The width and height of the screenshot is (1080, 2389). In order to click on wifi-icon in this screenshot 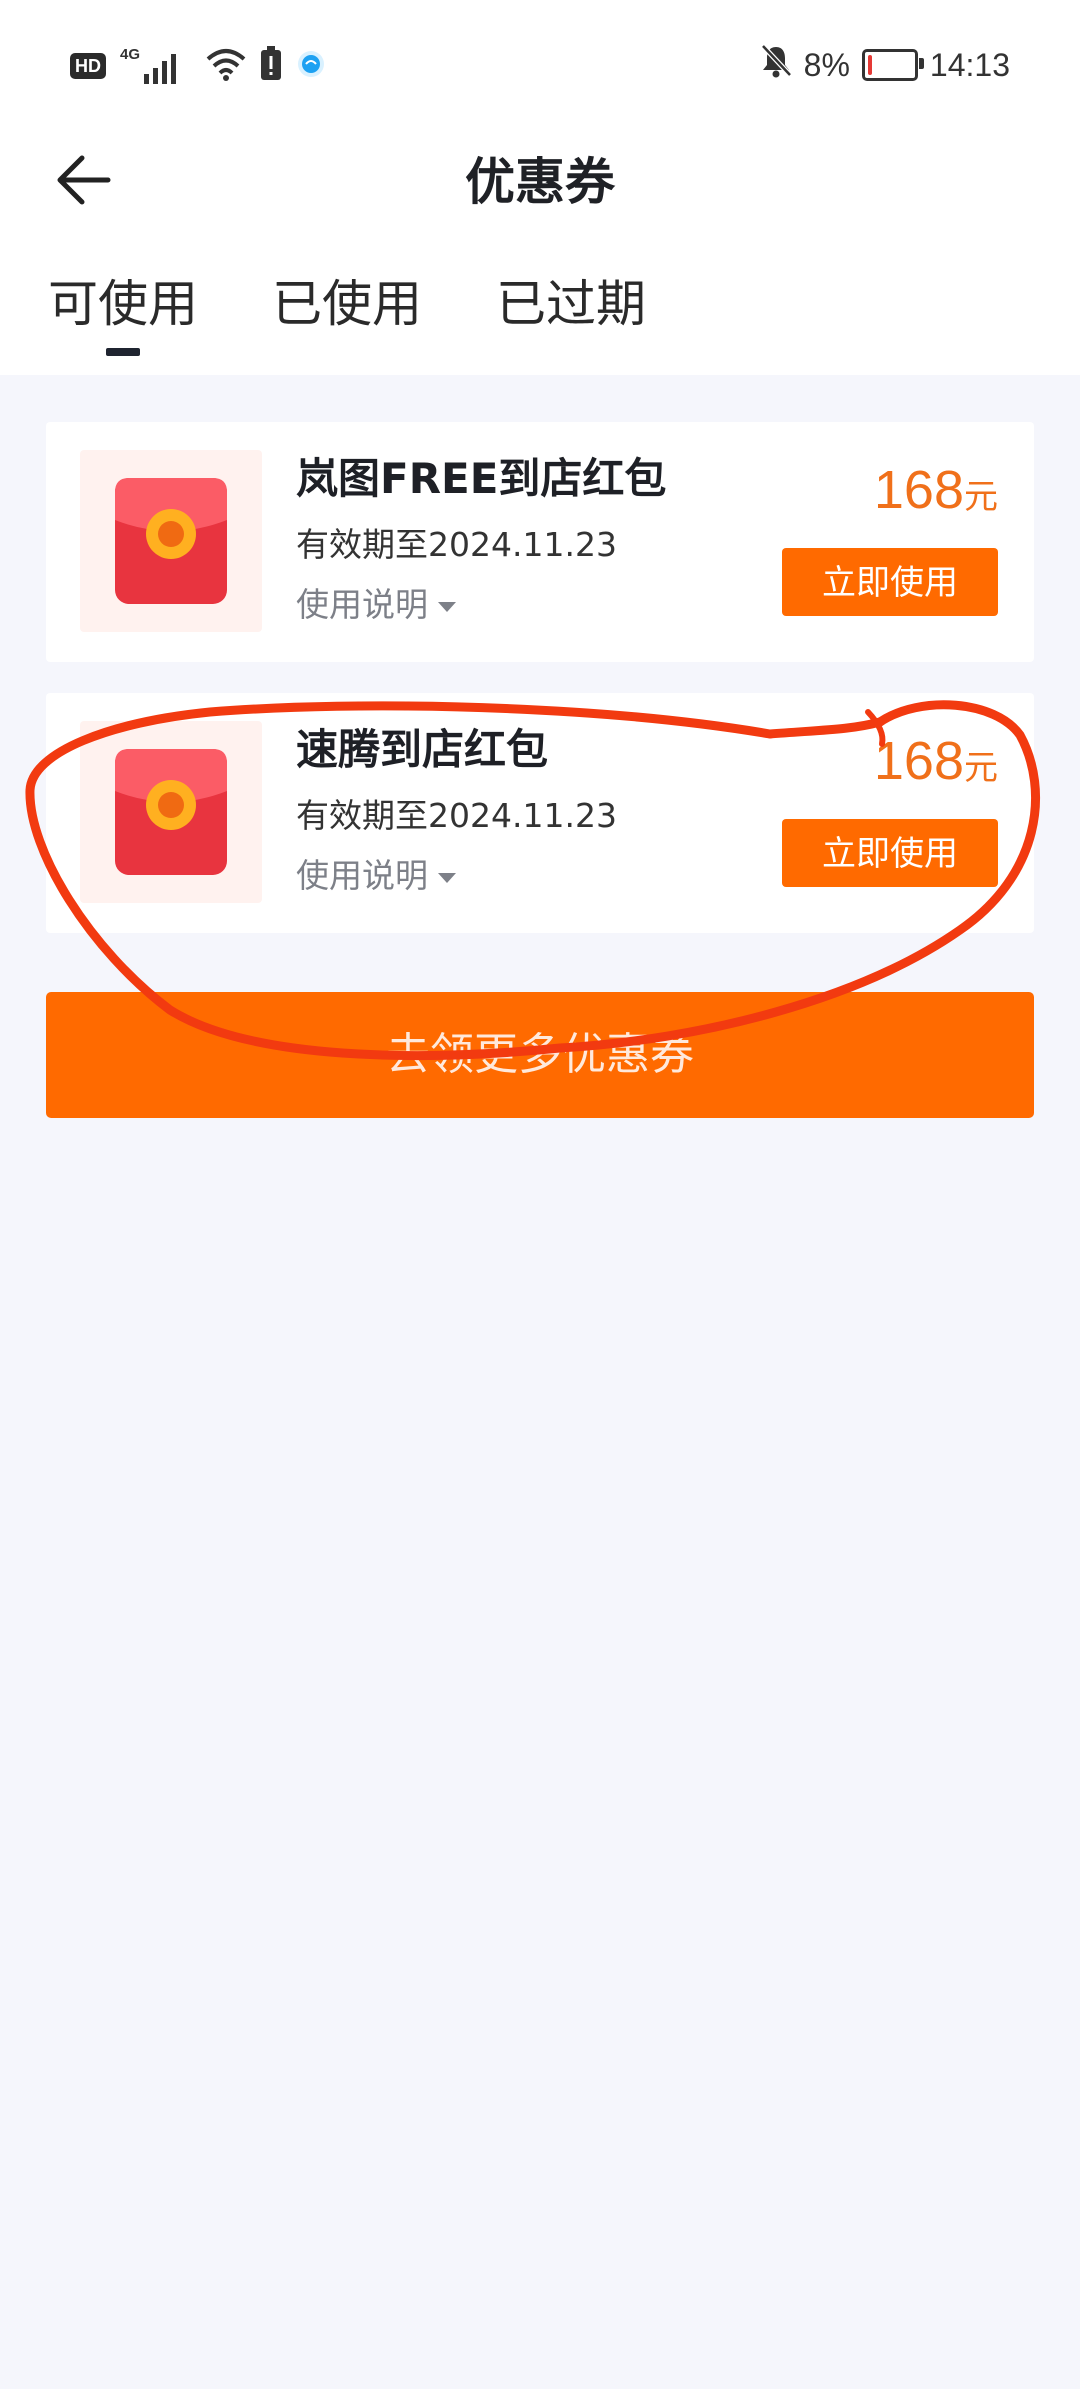, I will do `click(226, 66)`.